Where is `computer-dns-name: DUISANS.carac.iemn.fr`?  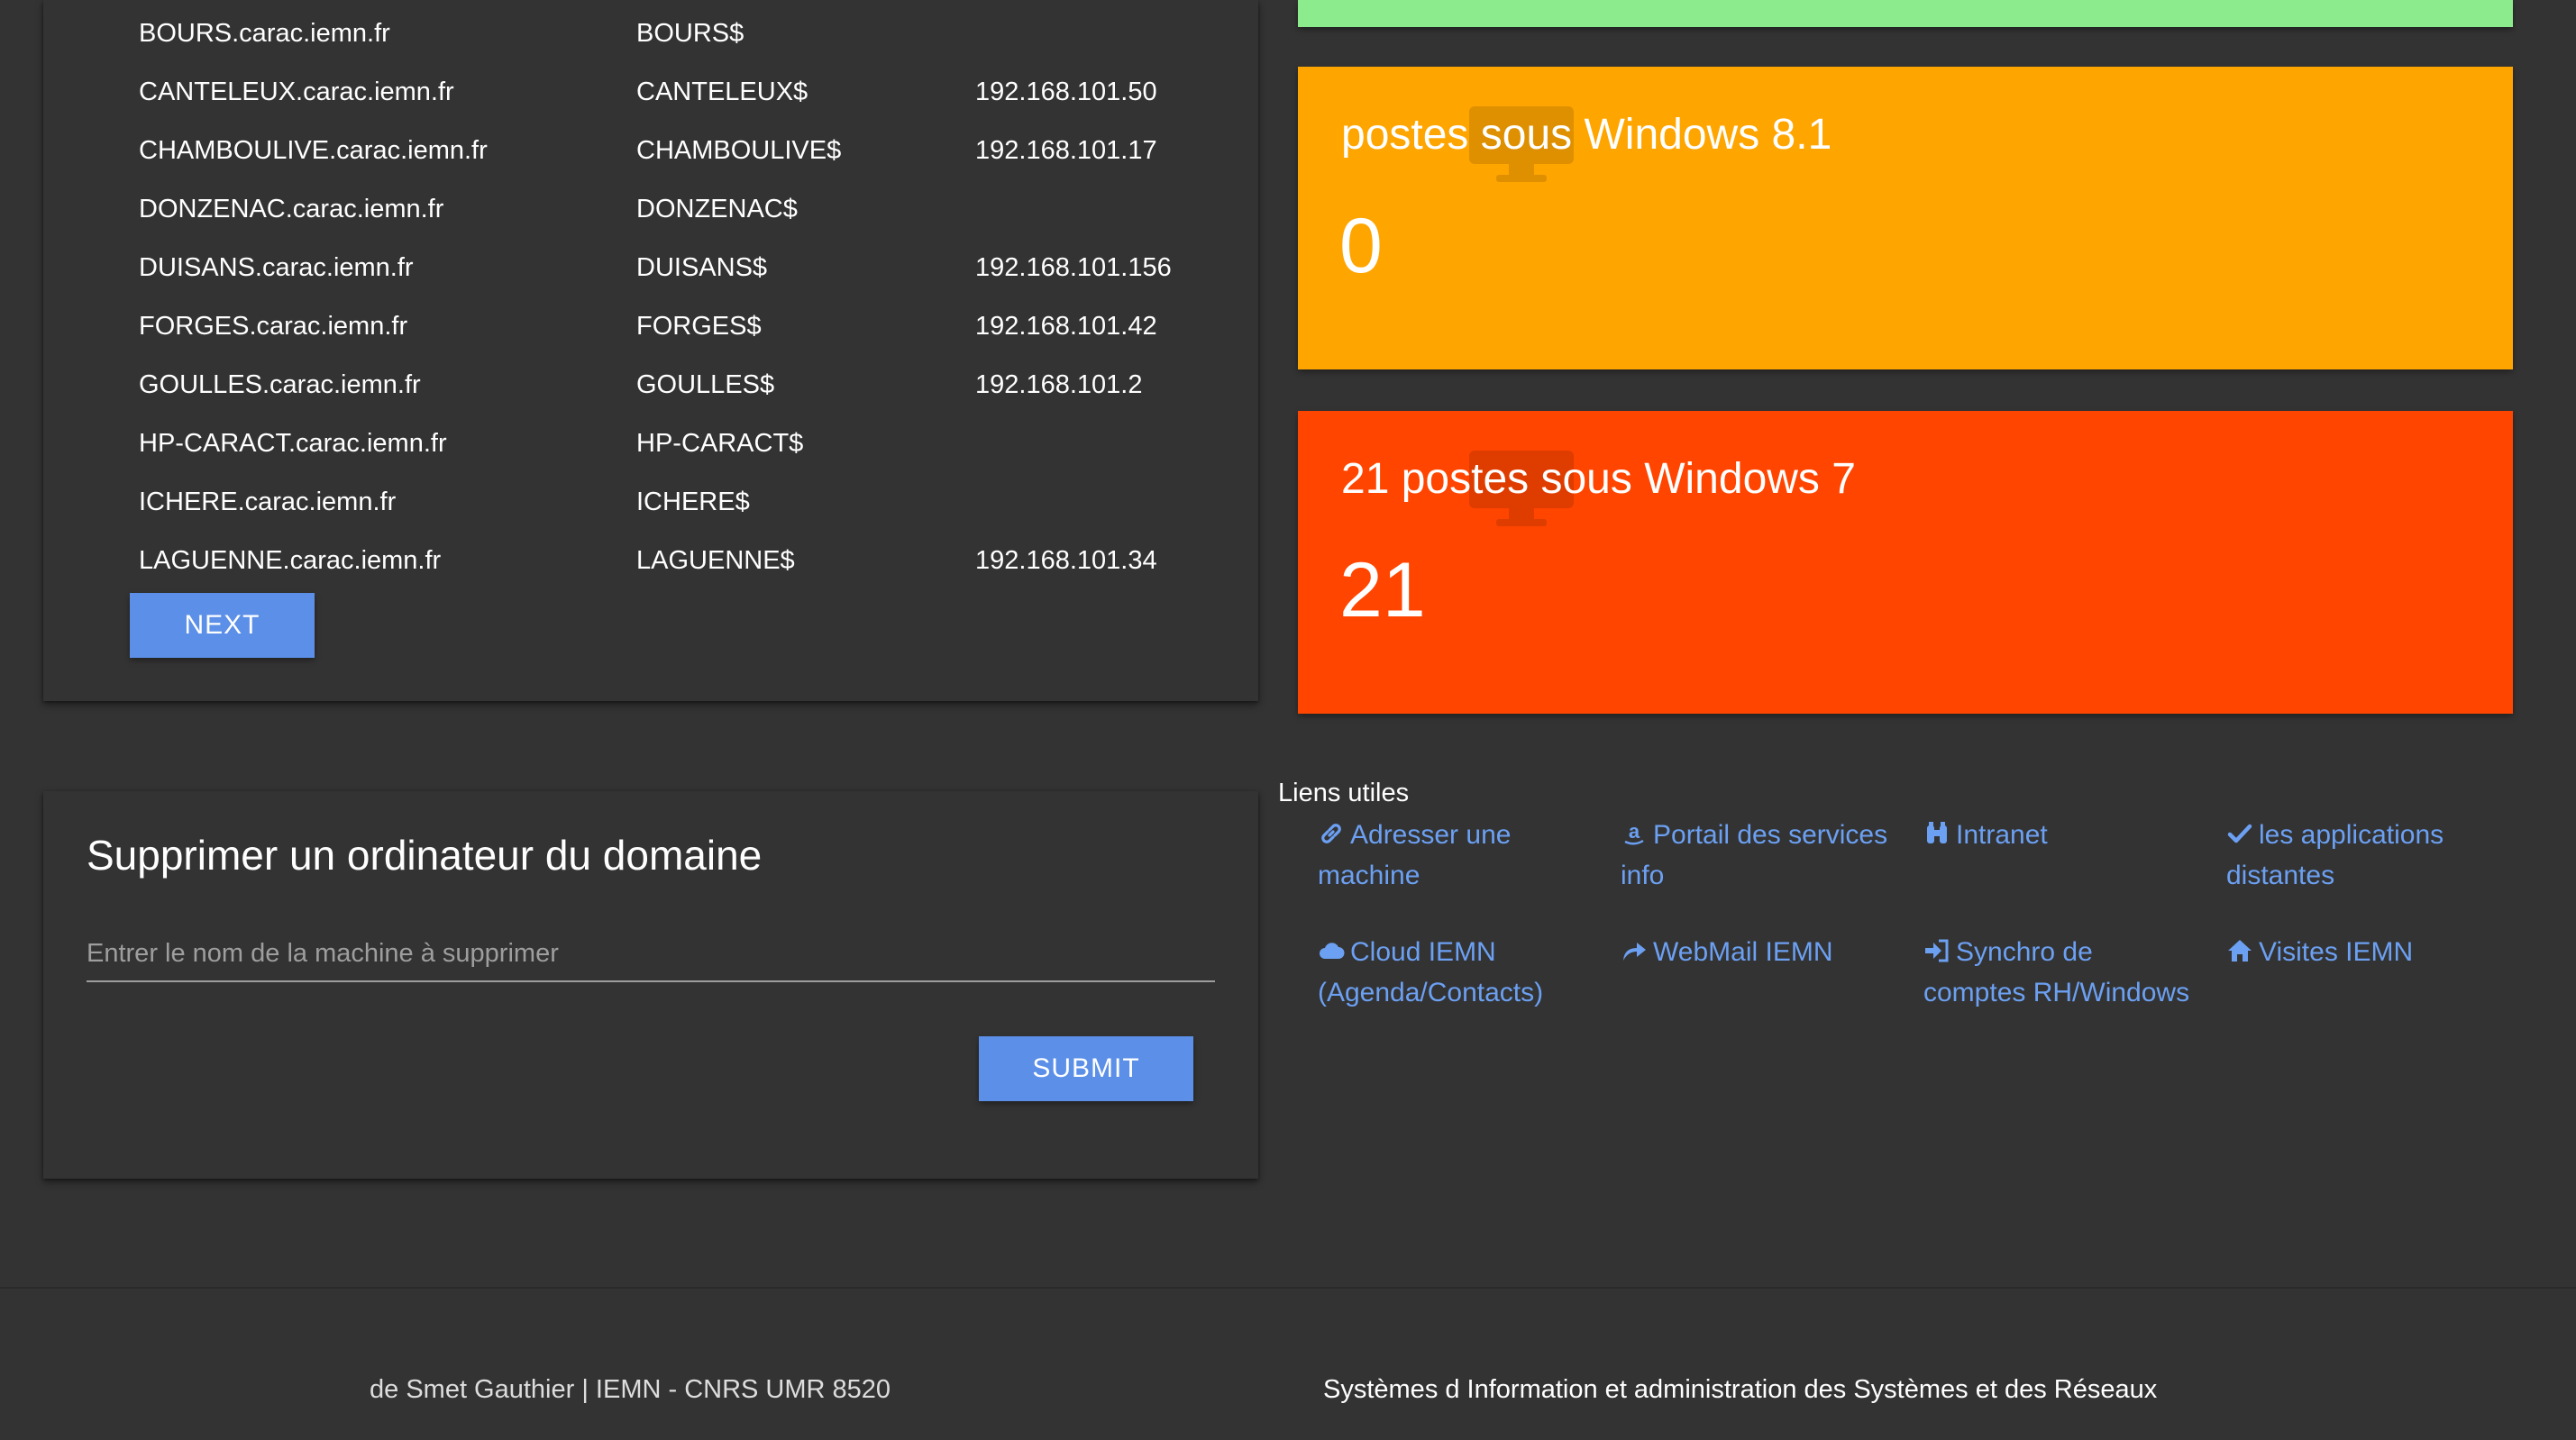
computer-dns-name: DUISANS.carac.iemn.fr is located at coordinates (276, 267).